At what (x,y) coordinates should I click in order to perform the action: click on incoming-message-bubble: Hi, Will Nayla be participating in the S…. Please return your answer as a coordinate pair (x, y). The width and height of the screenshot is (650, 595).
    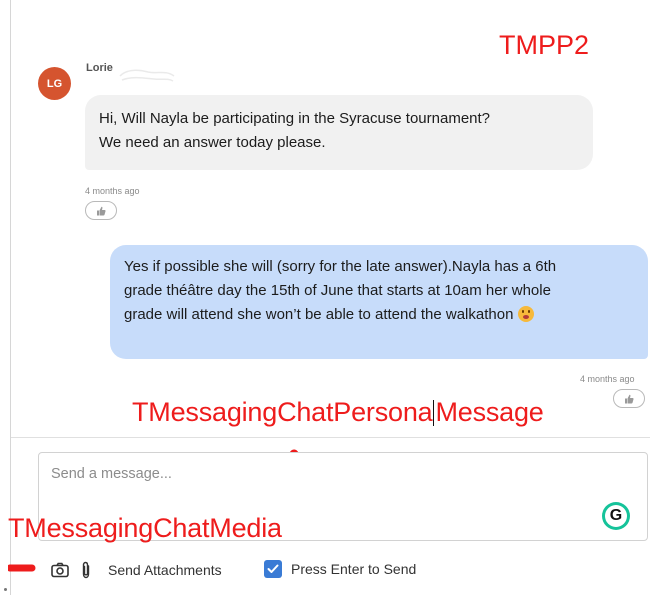
    Looking at the image, I should click on (339, 132).